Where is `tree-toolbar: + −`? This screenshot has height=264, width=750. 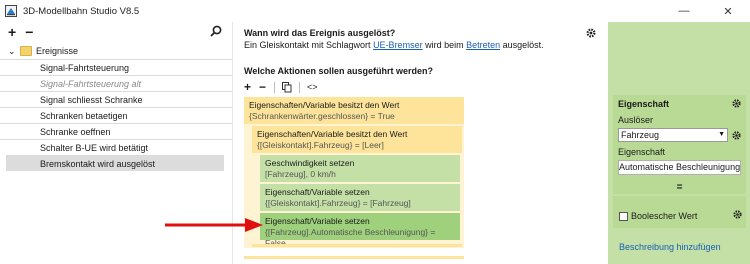
tree-toolbar: + − is located at coordinates (116, 32).